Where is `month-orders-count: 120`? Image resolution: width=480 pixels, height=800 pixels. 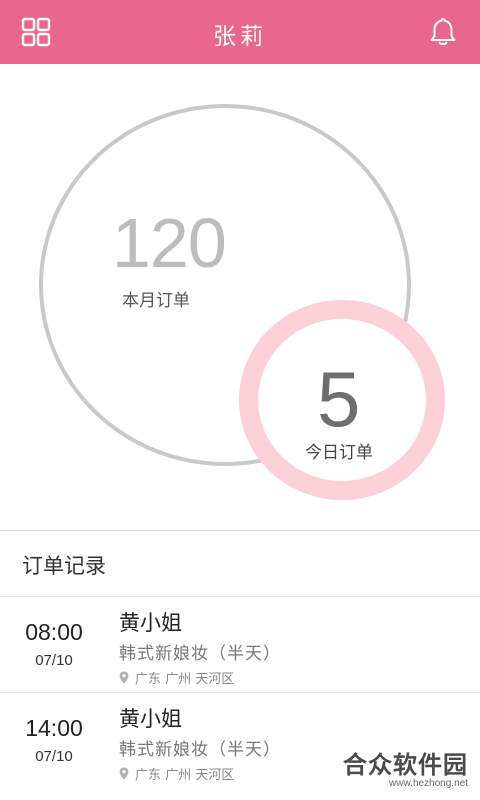 month-orders-count: 120 is located at coordinates (169, 243).